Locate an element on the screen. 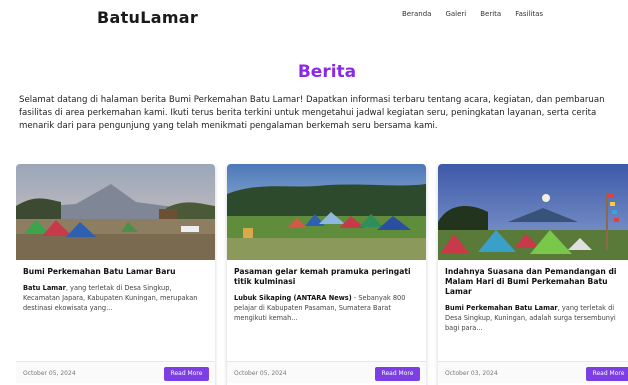 The width and height of the screenshot is (628, 385). nav-link-galeri: Galeri is located at coordinates (455, 14).